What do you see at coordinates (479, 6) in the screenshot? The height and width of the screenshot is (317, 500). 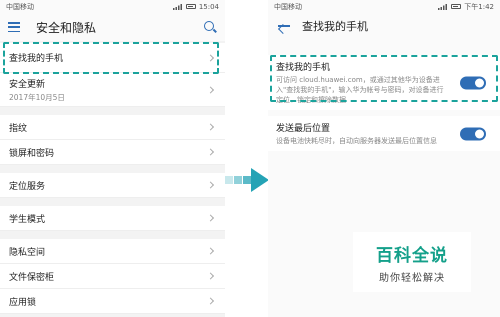 I see `clock: 下午1:42` at bounding box center [479, 6].